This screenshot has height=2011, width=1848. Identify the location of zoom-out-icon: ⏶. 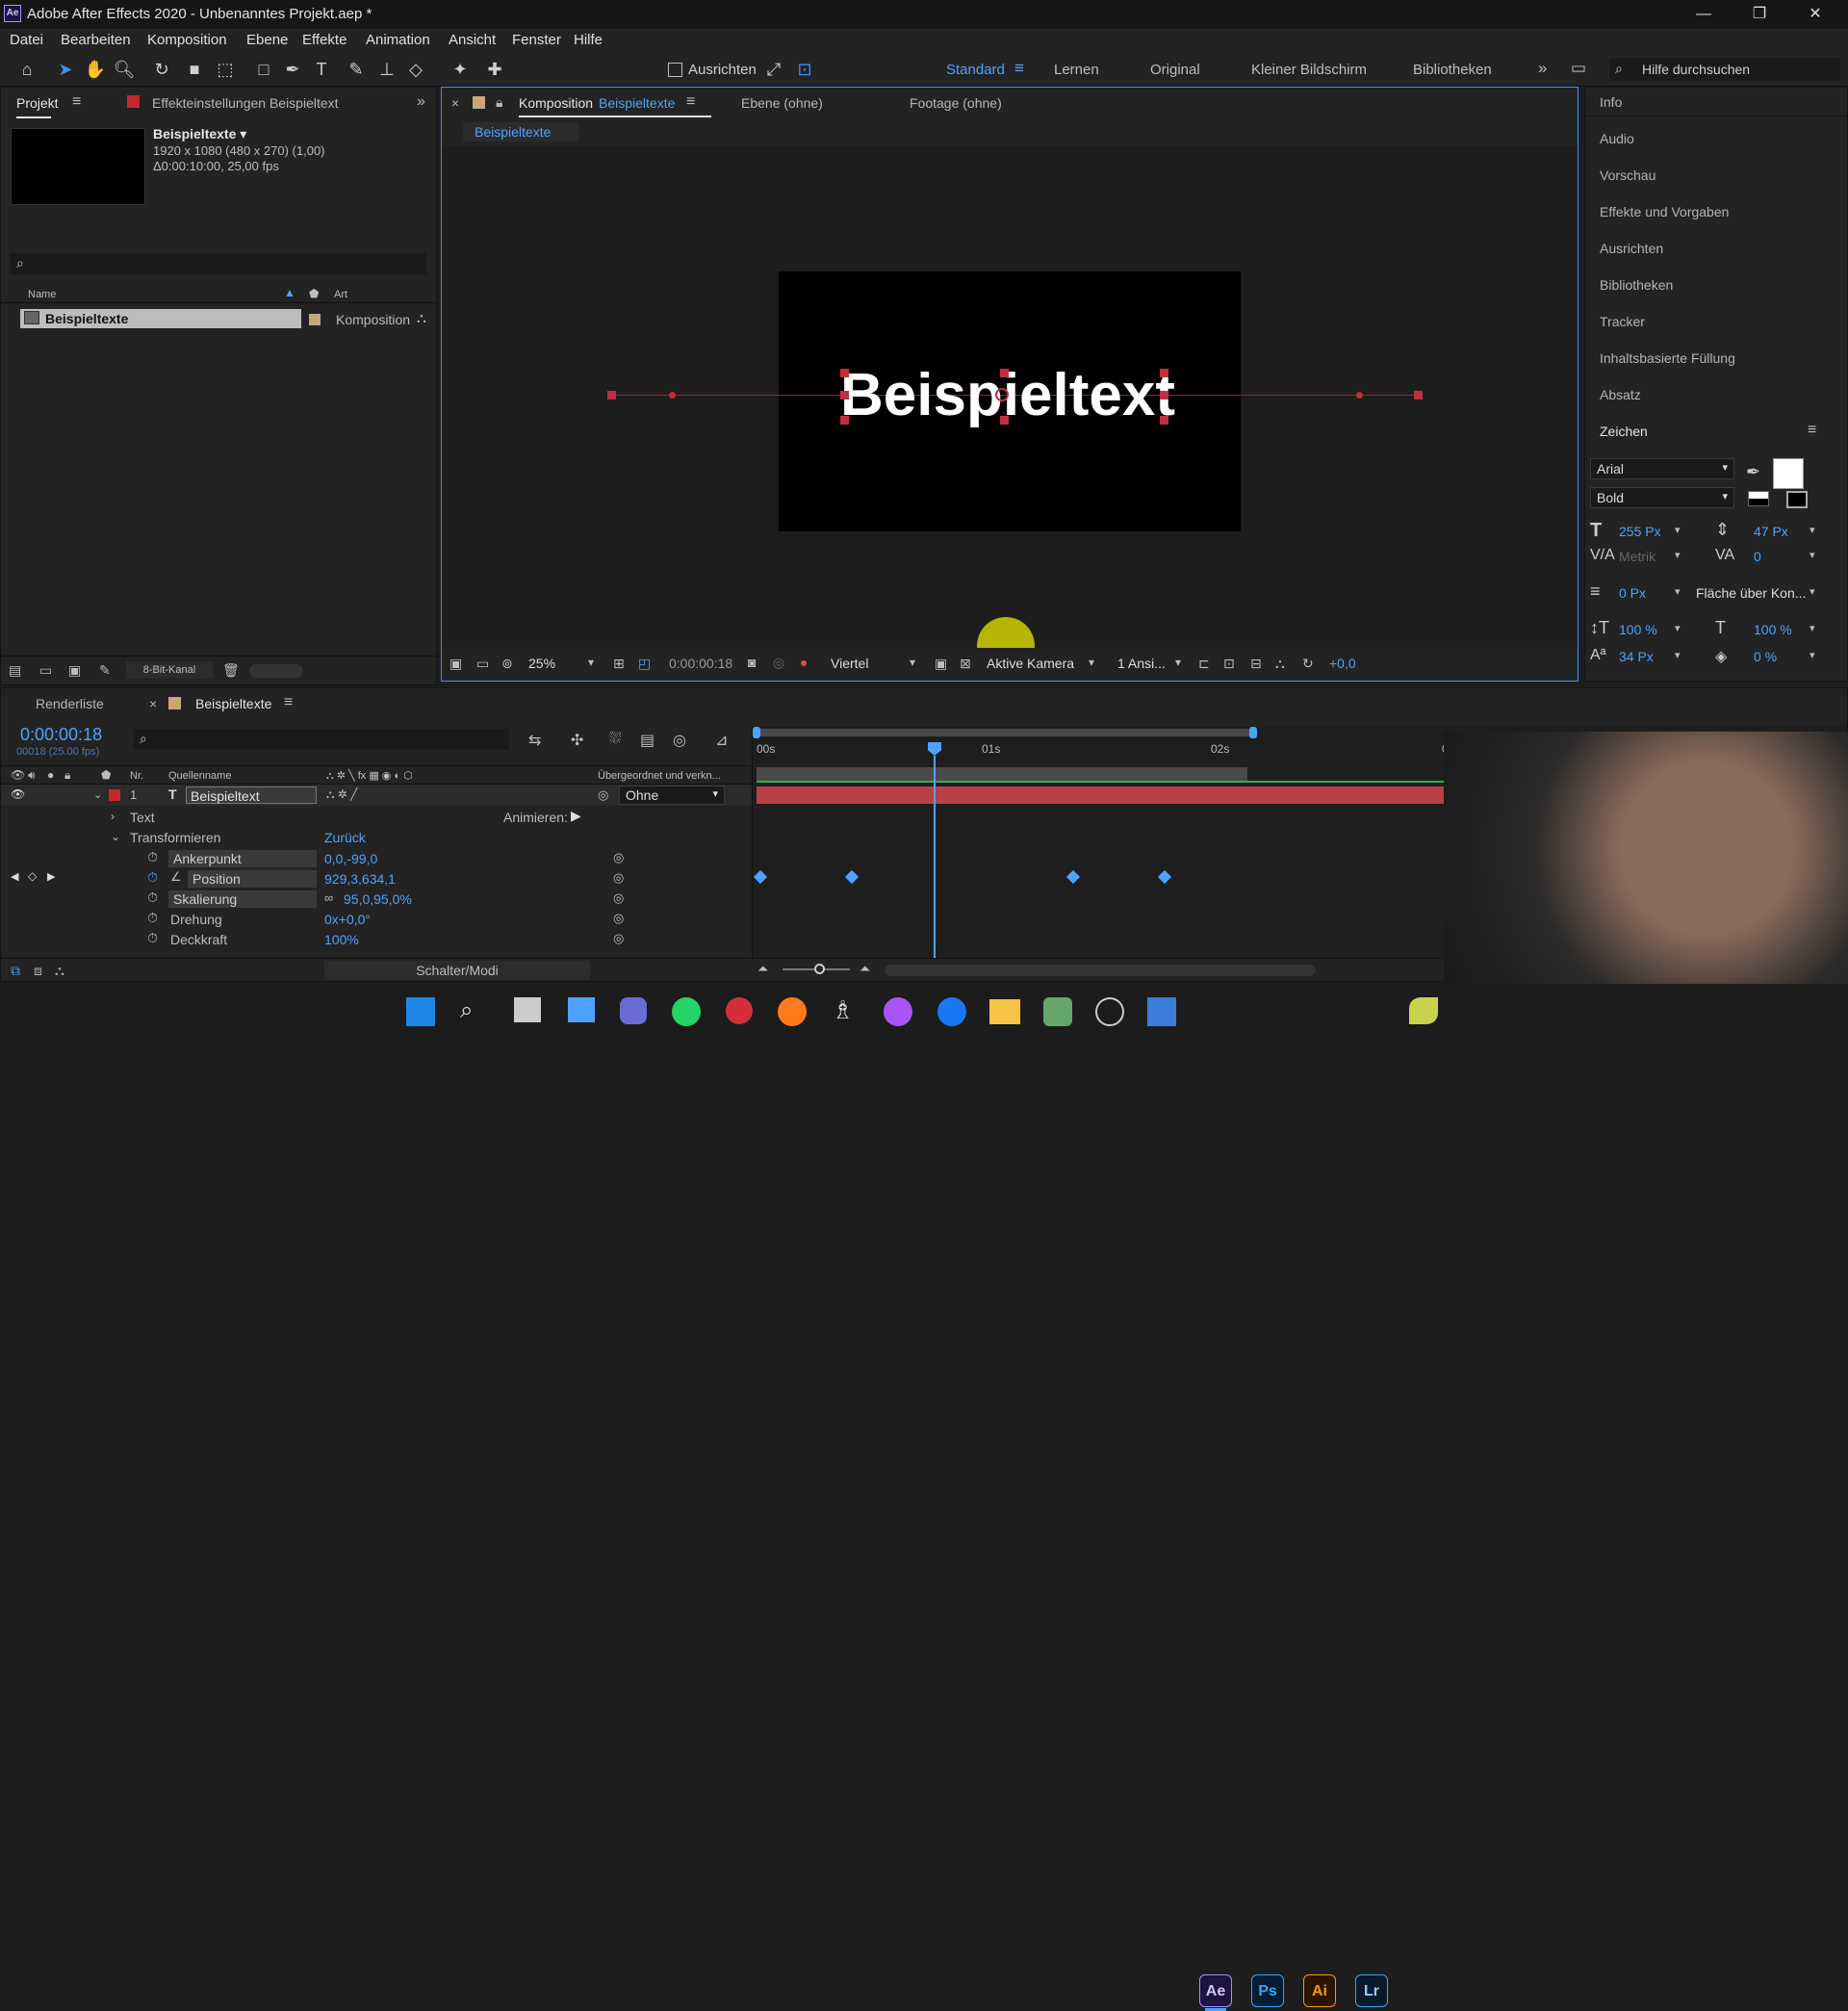
(762, 969).